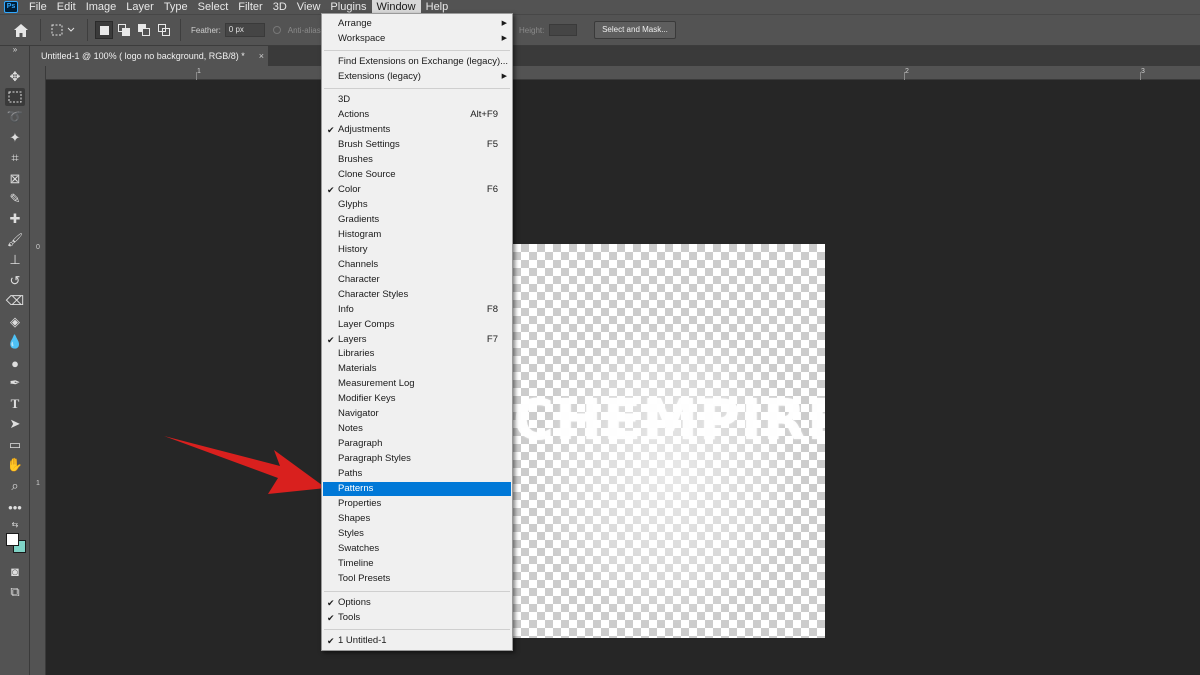  I want to click on menu-item-brush-settings: Brush Settings F5, so click(417, 145).